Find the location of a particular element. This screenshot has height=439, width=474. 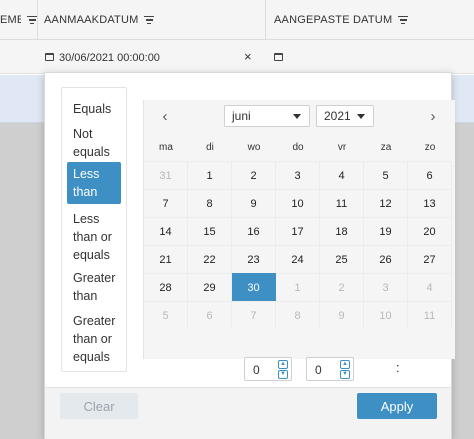

month-select-value: juni is located at coordinates (241, 116).